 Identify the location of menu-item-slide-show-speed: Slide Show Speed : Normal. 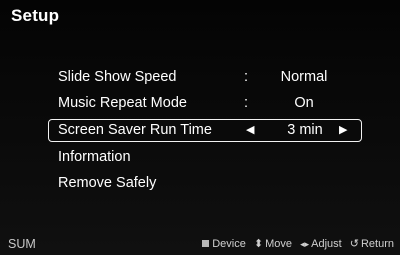
(205, 77).